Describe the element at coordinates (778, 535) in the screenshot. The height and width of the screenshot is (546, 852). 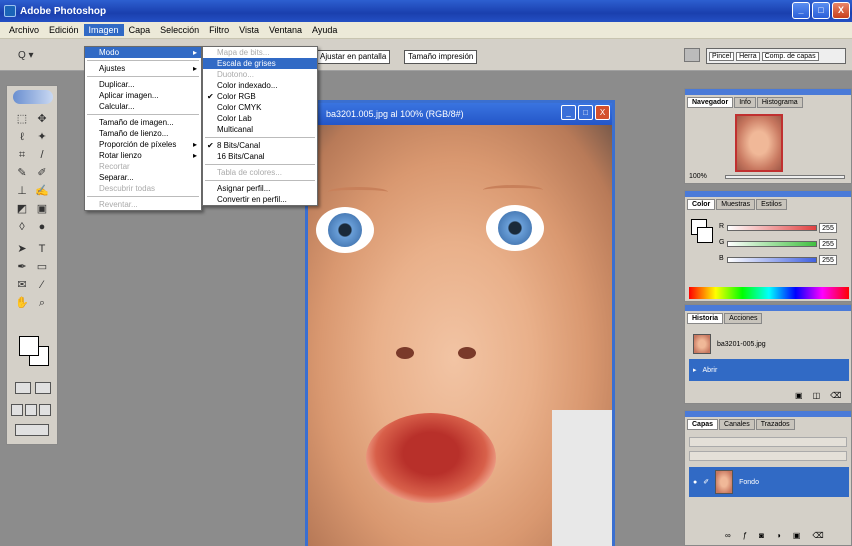
I see `adjustment-layer-icon: ◑` at that location.